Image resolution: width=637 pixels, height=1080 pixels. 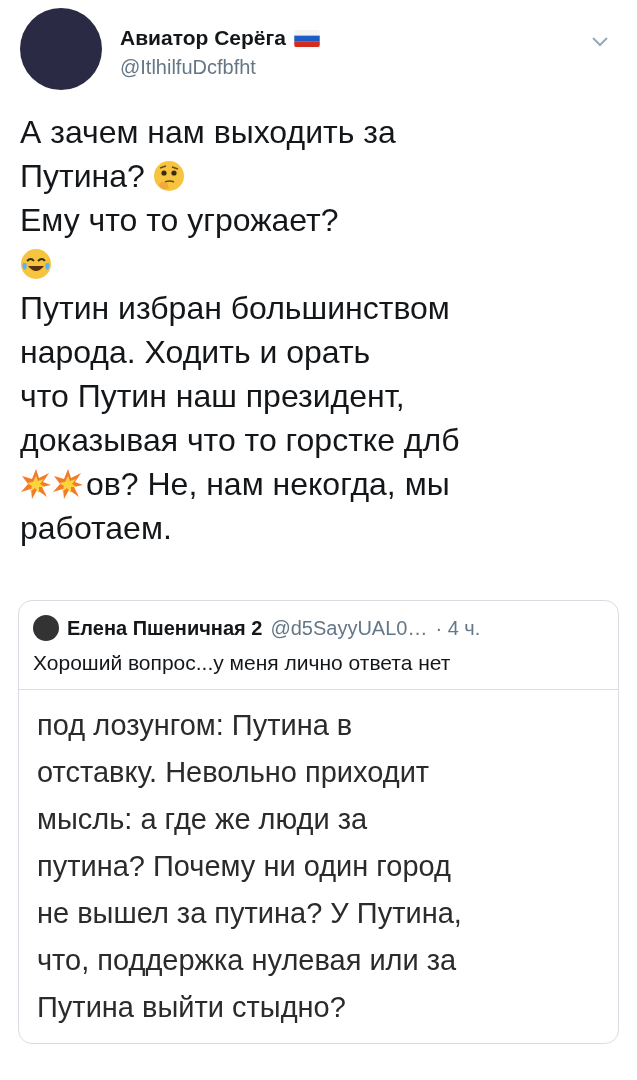 I want to click on flag-icon, so click(x=306, y=38).